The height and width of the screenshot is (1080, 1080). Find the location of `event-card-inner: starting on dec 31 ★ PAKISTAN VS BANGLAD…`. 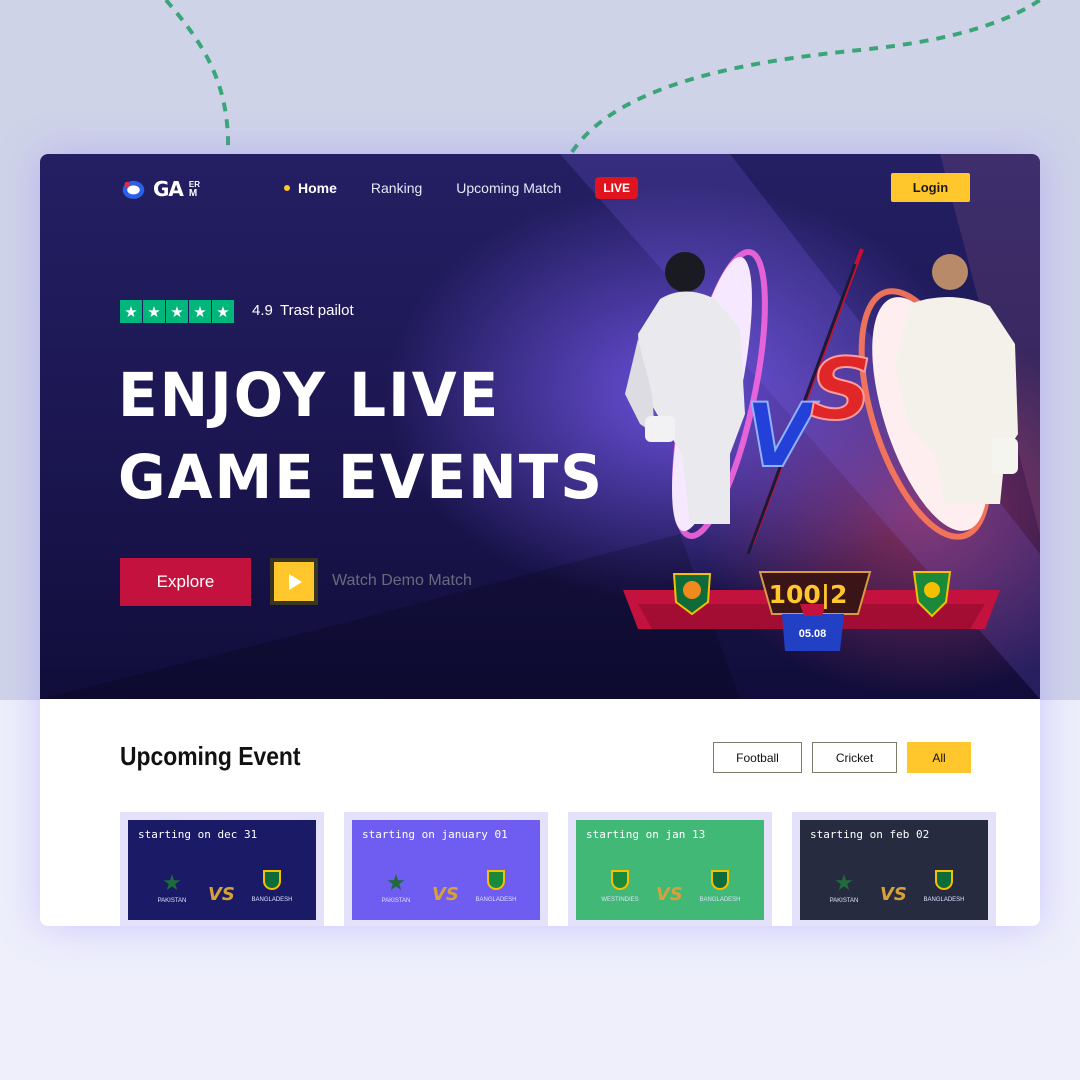

event-card-inner: starting on dec 31 ★ PAKISTAN VS BANGLAD… is located at coordinates (222, 870).